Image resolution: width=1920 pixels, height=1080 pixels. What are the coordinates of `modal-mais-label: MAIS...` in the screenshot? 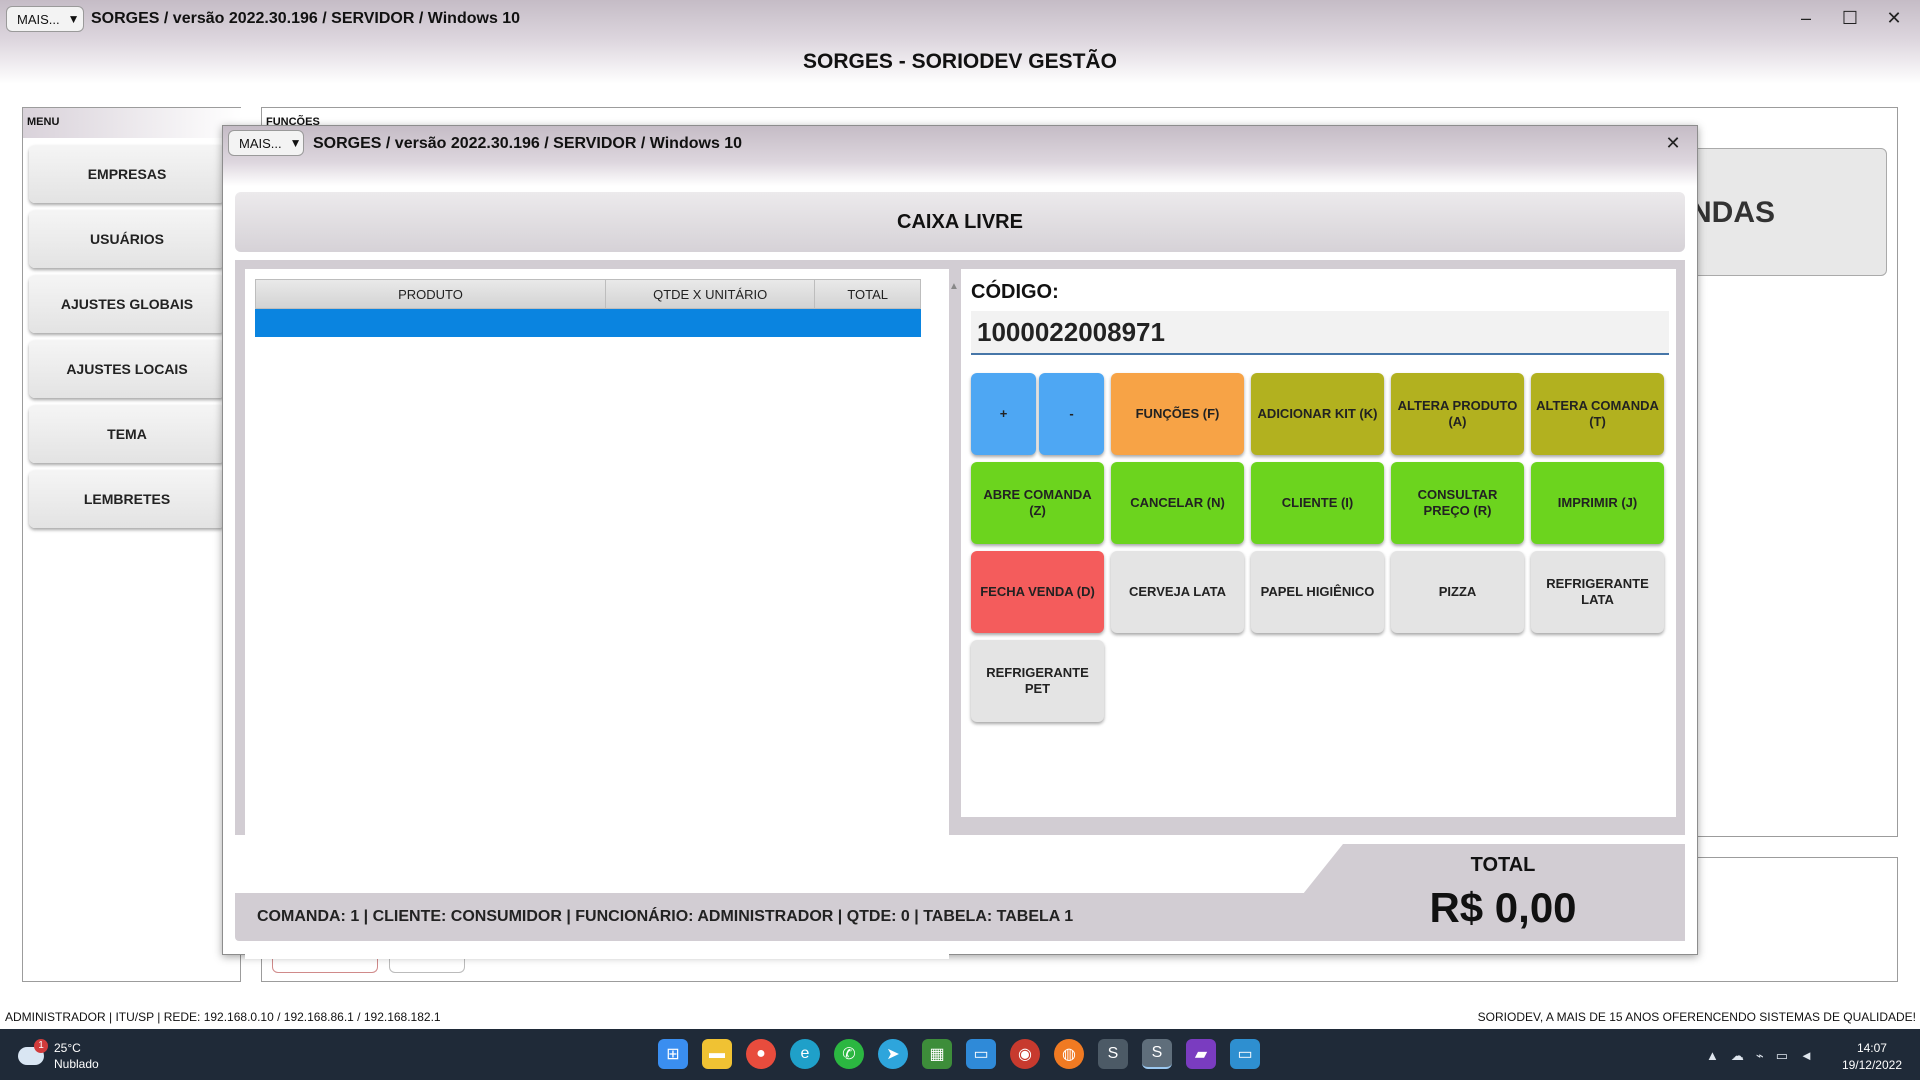 It's located at (260, 143).